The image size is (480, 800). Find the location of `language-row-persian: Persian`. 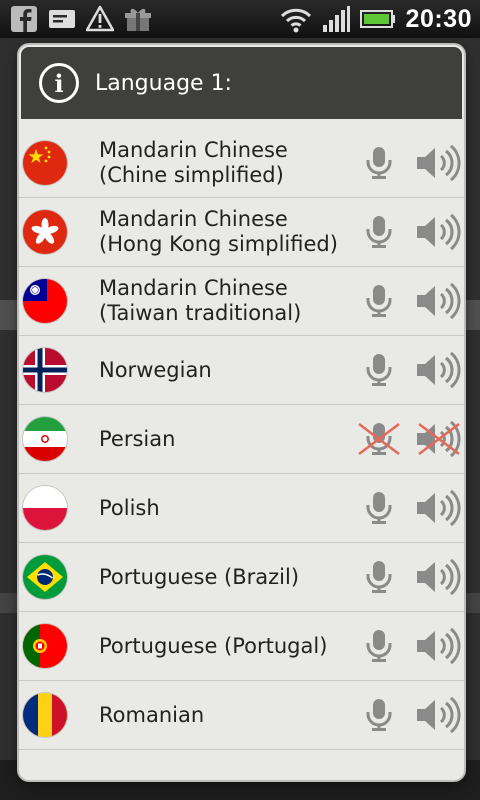

language-row-persian: Persian is located at coordinates (241, 439).